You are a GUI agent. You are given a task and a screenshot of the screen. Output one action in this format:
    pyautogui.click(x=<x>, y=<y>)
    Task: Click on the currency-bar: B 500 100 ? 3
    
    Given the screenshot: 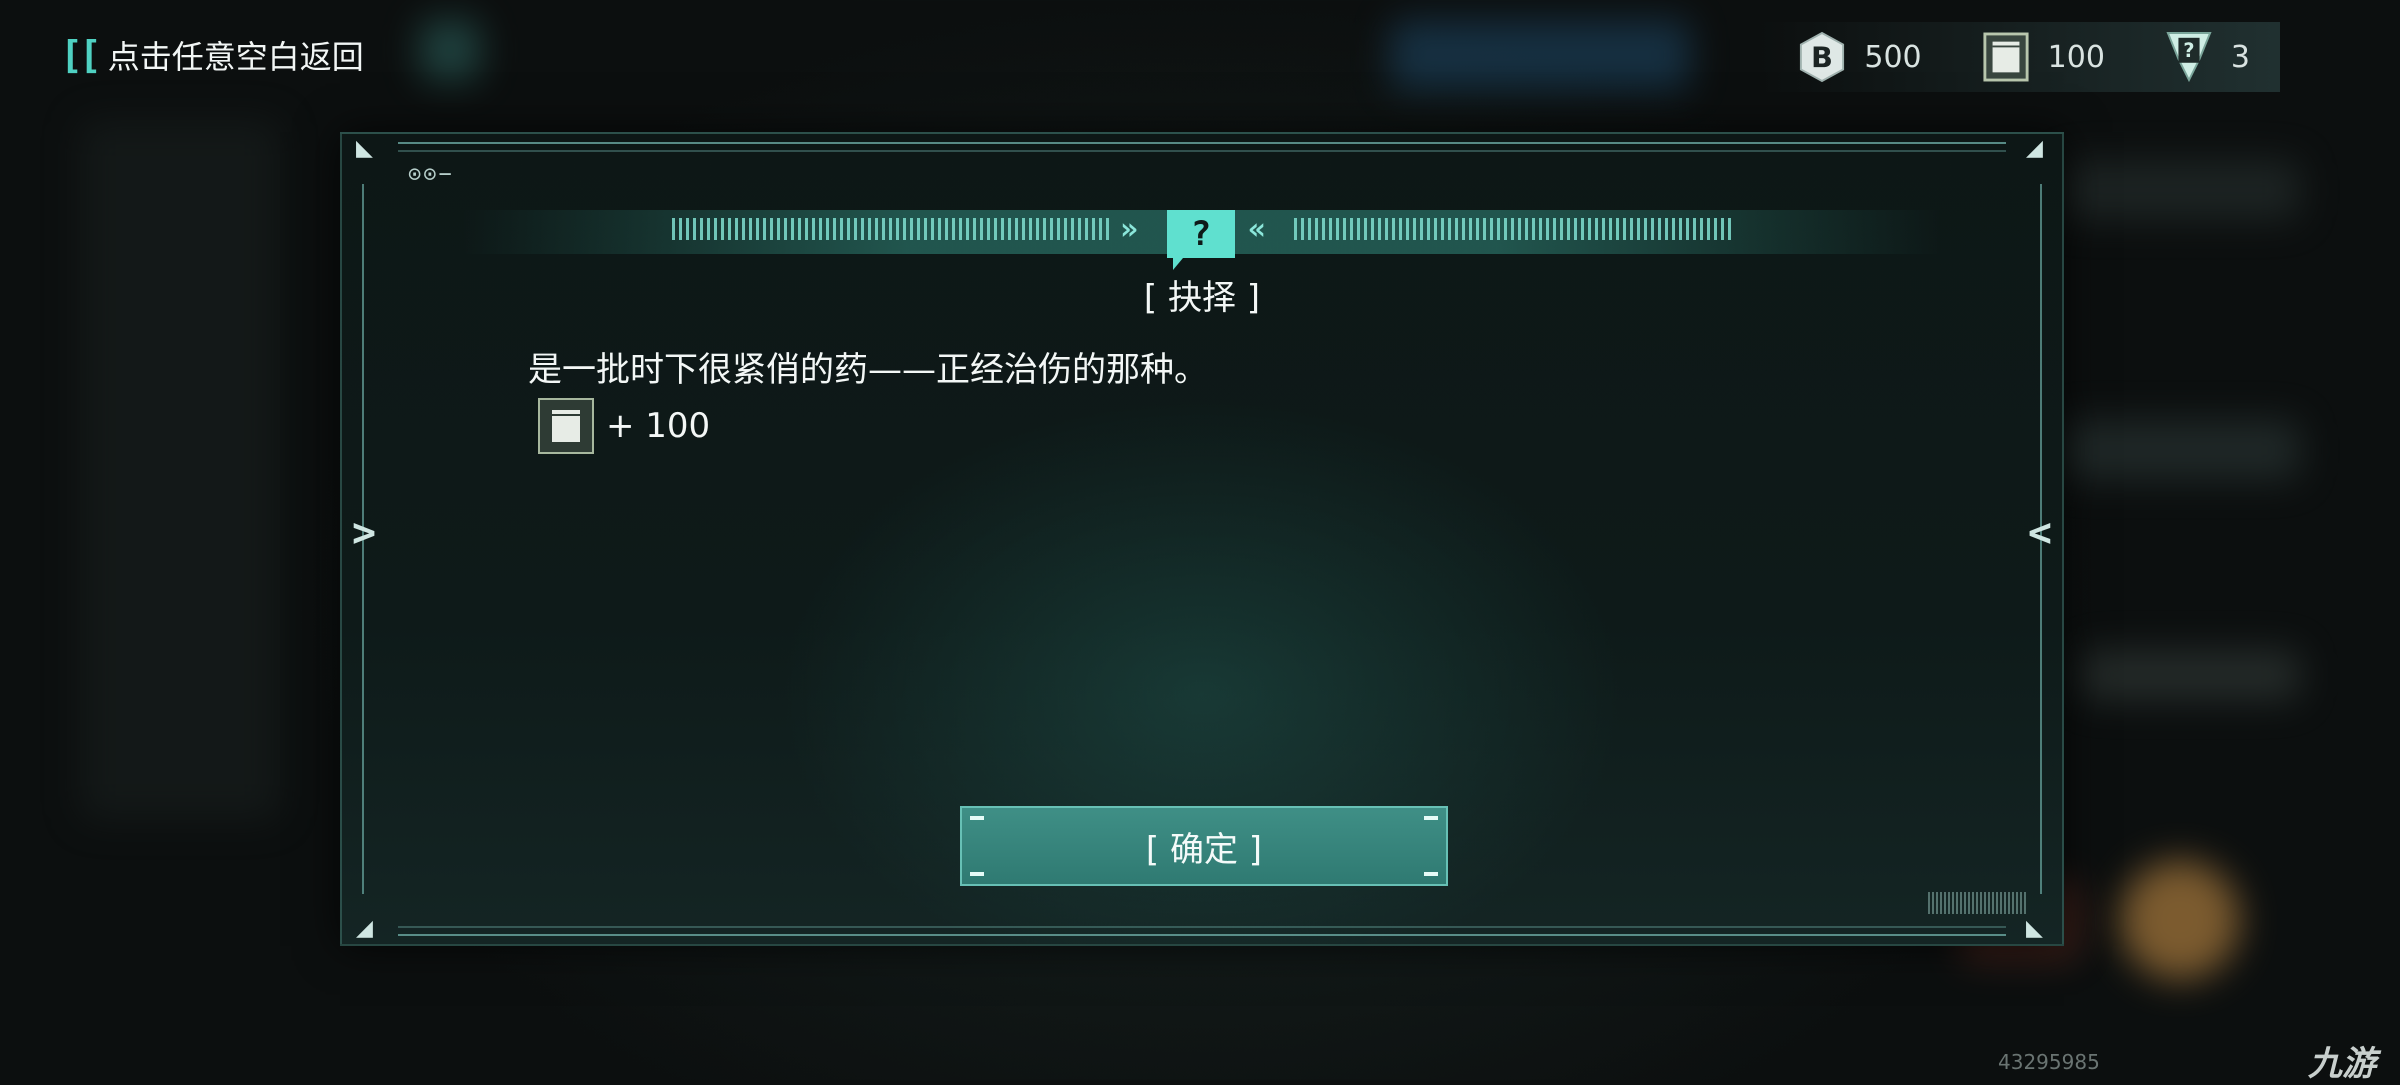 What is the action you would take?
    pyautogui.click(x=2019, y=57)
    